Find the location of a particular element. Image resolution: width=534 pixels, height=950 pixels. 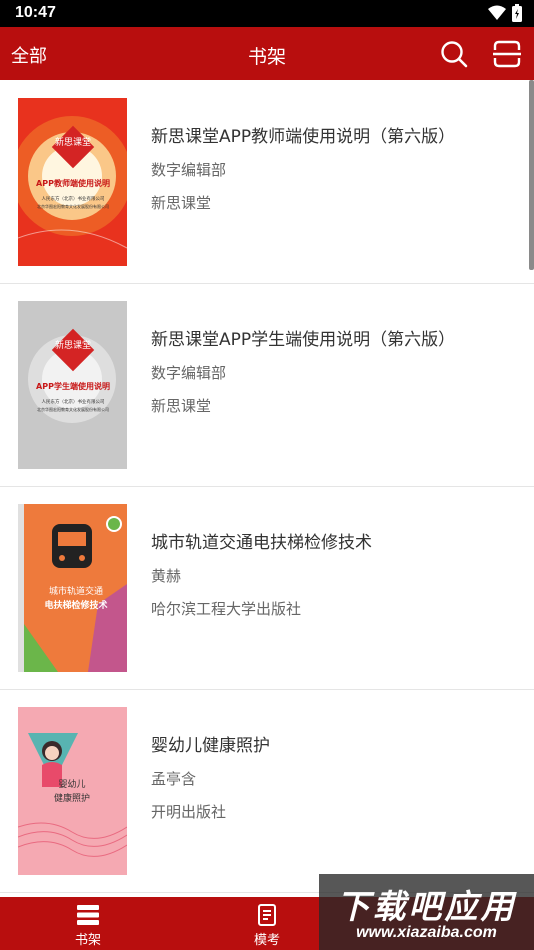

bookshelf-icon is located at coordinates (88, 915).